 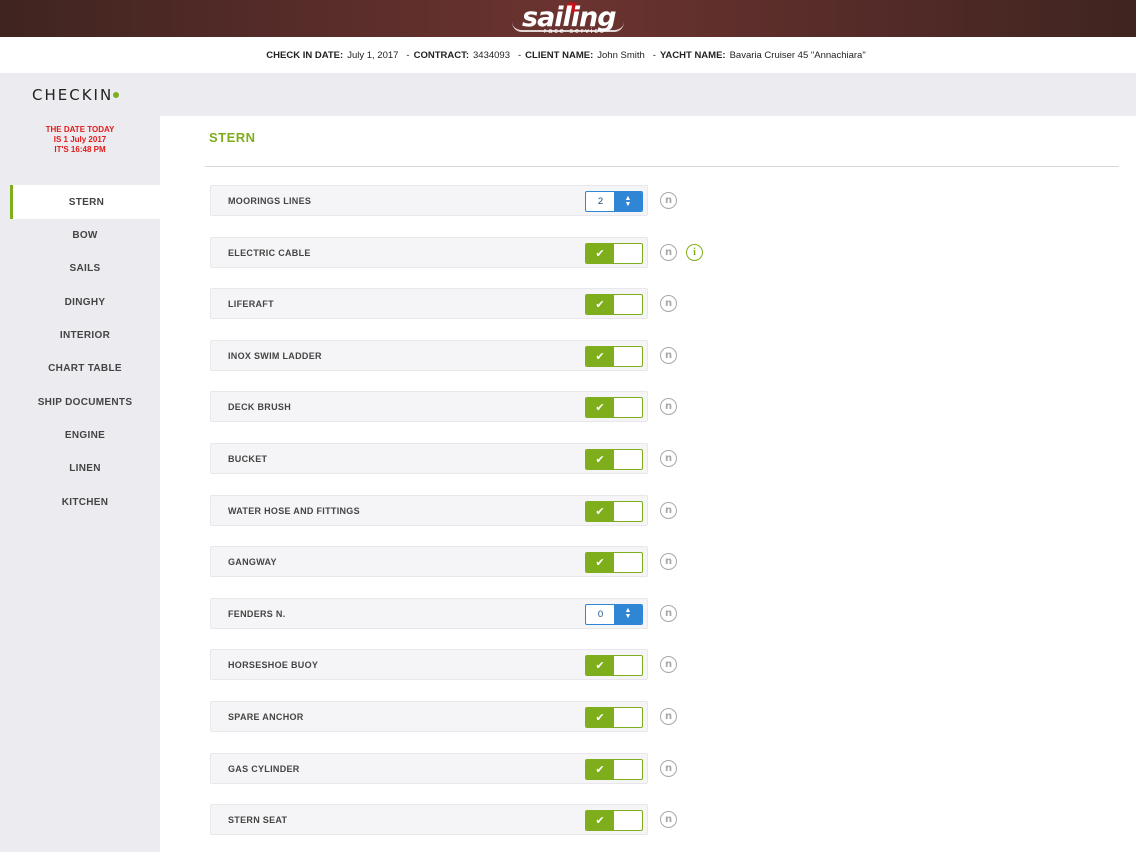 What do you see at coordinates (252, 562) in the screenshot?
I see `row-label: GANGWAY` at bounding box center [252, 562].